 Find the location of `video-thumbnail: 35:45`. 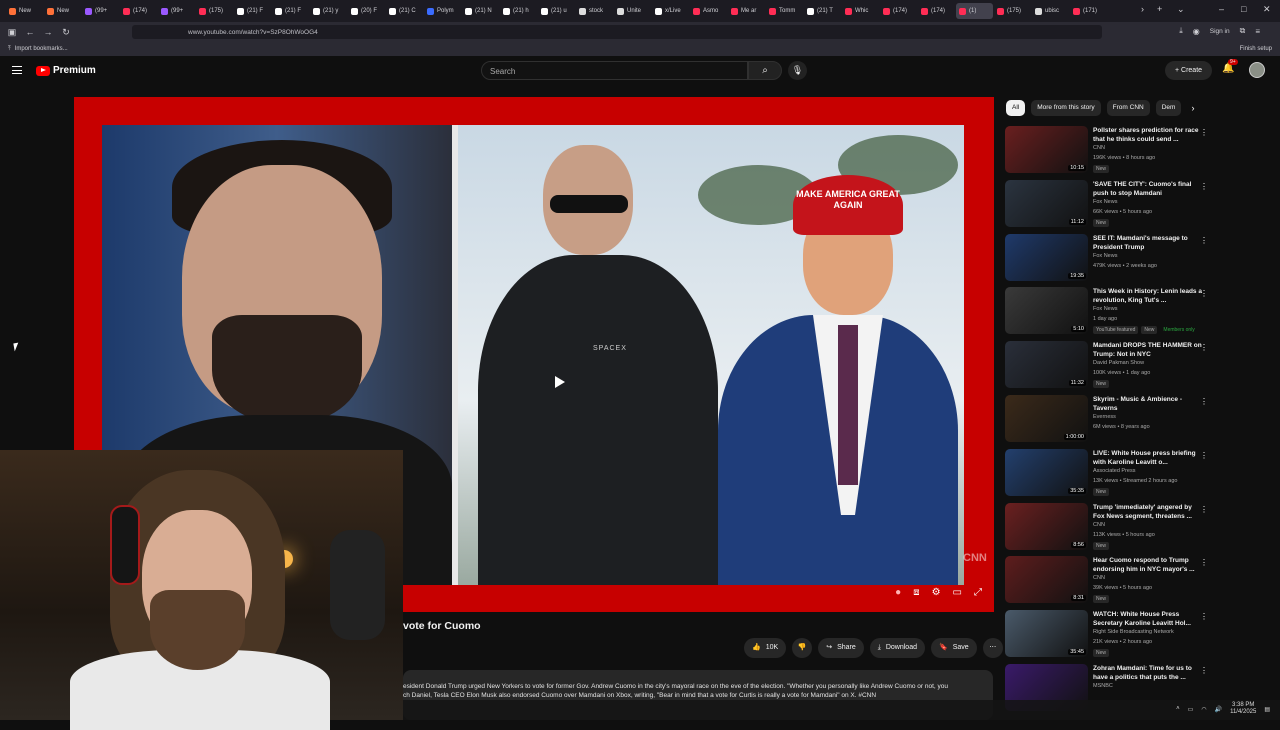

video-thumbnail: 35:45 is located at coordinates (1046, 634).